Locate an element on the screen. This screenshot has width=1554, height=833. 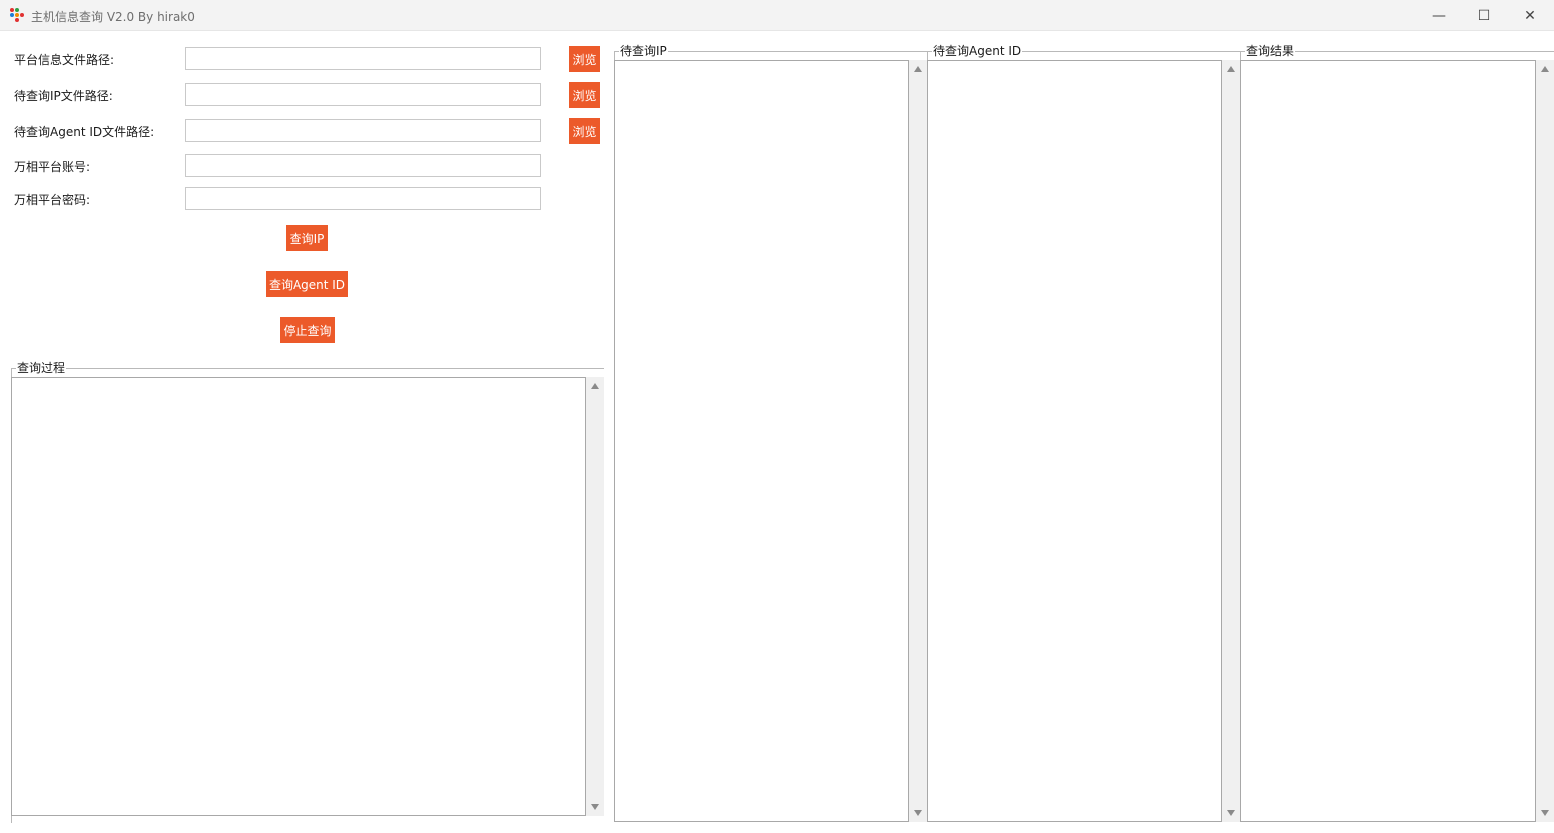
app-icon is located at coordinates (17, 15).